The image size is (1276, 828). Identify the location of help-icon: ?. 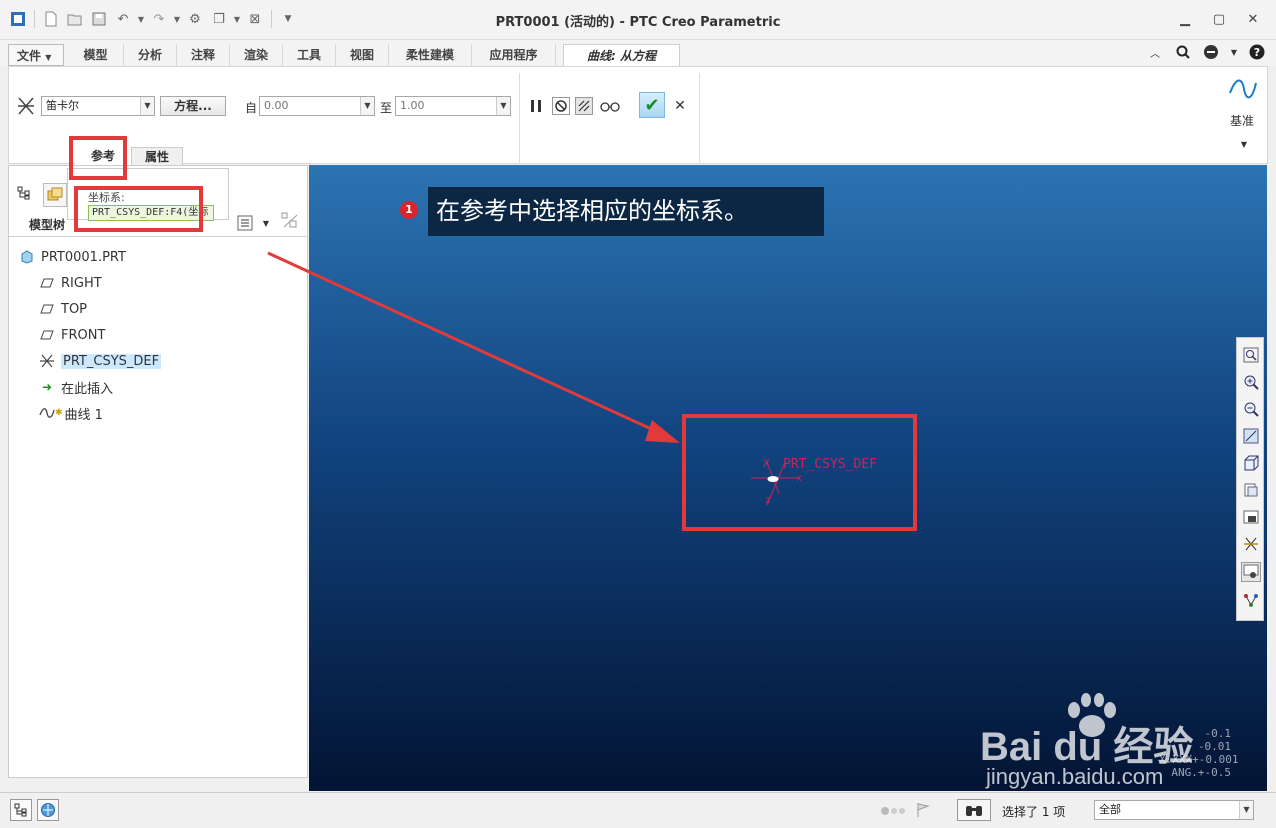
(1257, 52).